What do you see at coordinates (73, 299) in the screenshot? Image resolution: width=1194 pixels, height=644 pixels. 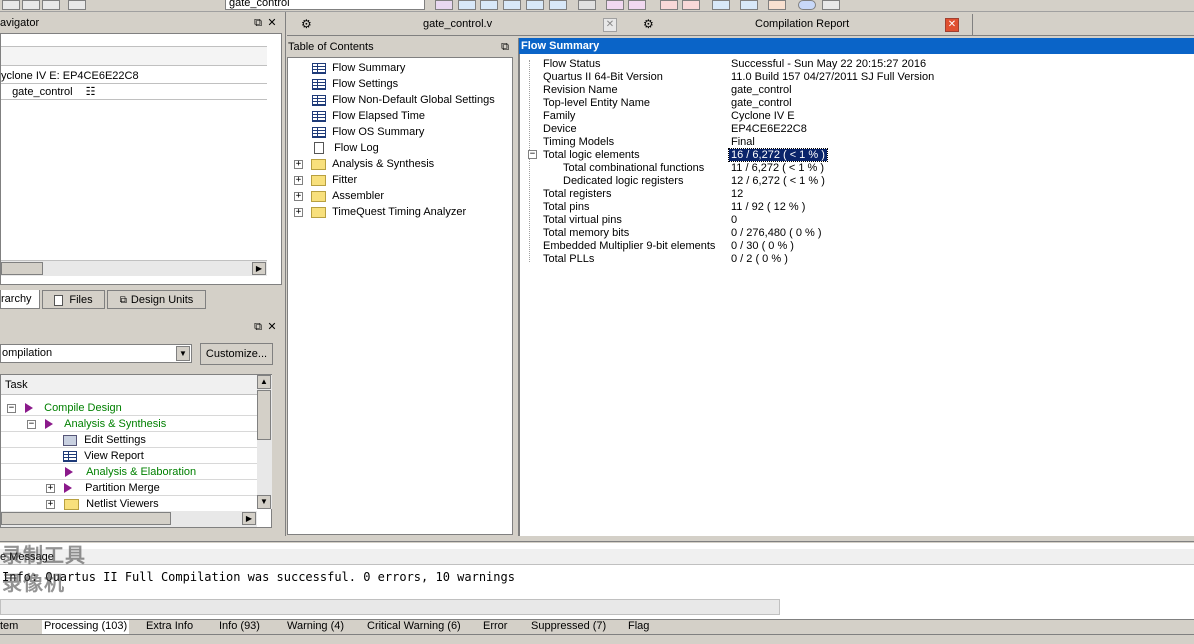 I see `tab-files: Files` at bounding box center [73, 299].